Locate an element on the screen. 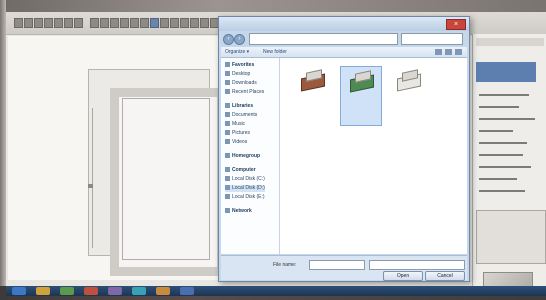 The image size is (546, 300). nav-item-label: Documents is located at coordinates (245, 115).